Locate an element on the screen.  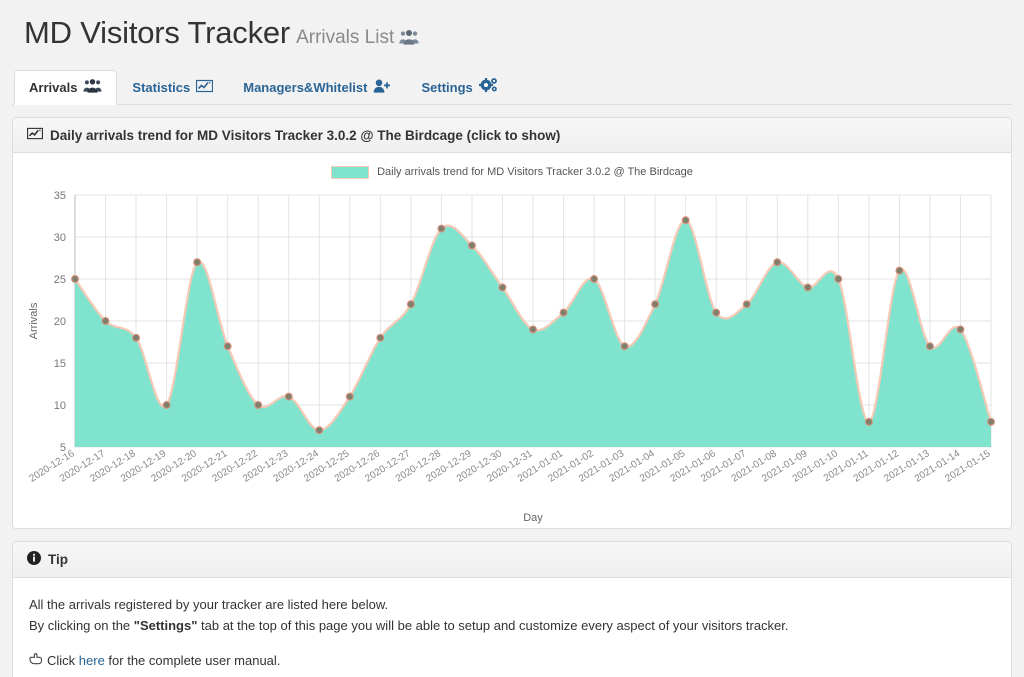
tab-settings: Settings is located at coordinates (459, 87).